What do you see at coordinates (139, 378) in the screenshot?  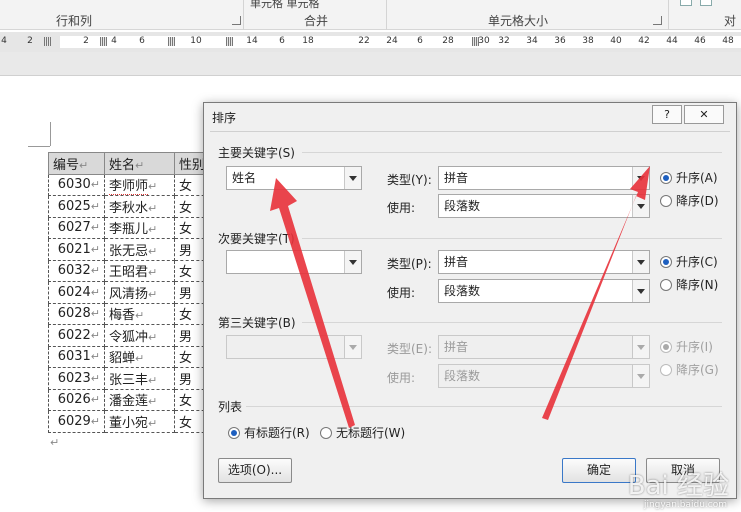 I see `table-cell: 张三丰↵` at bounding box center [139, 378].